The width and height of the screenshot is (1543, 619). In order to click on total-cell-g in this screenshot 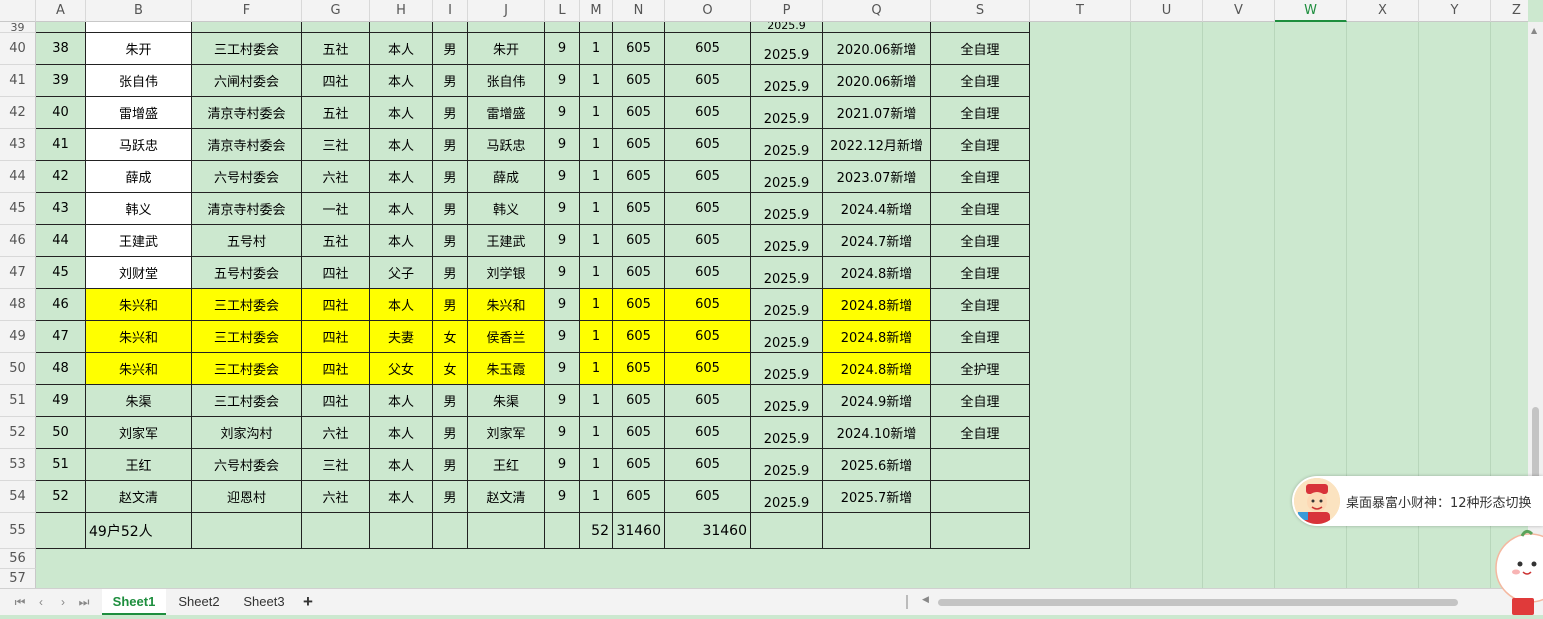, I will do `click(336, 531)`.